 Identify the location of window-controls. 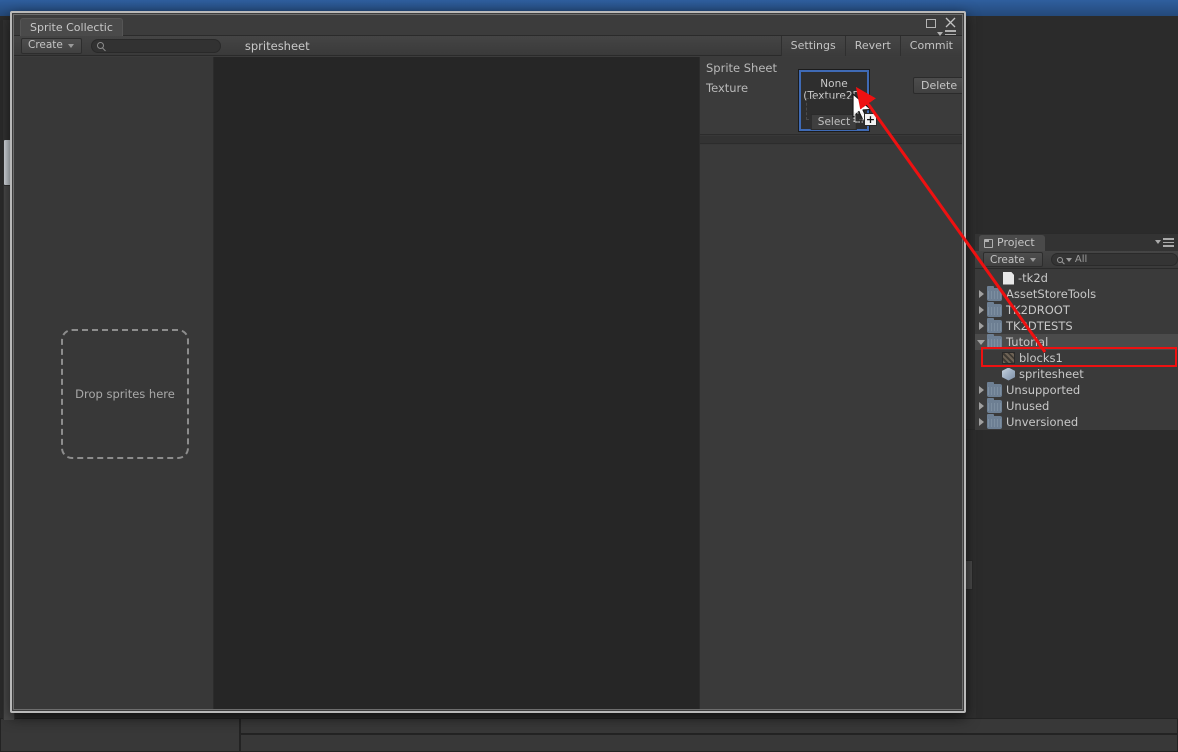
(940, 22).